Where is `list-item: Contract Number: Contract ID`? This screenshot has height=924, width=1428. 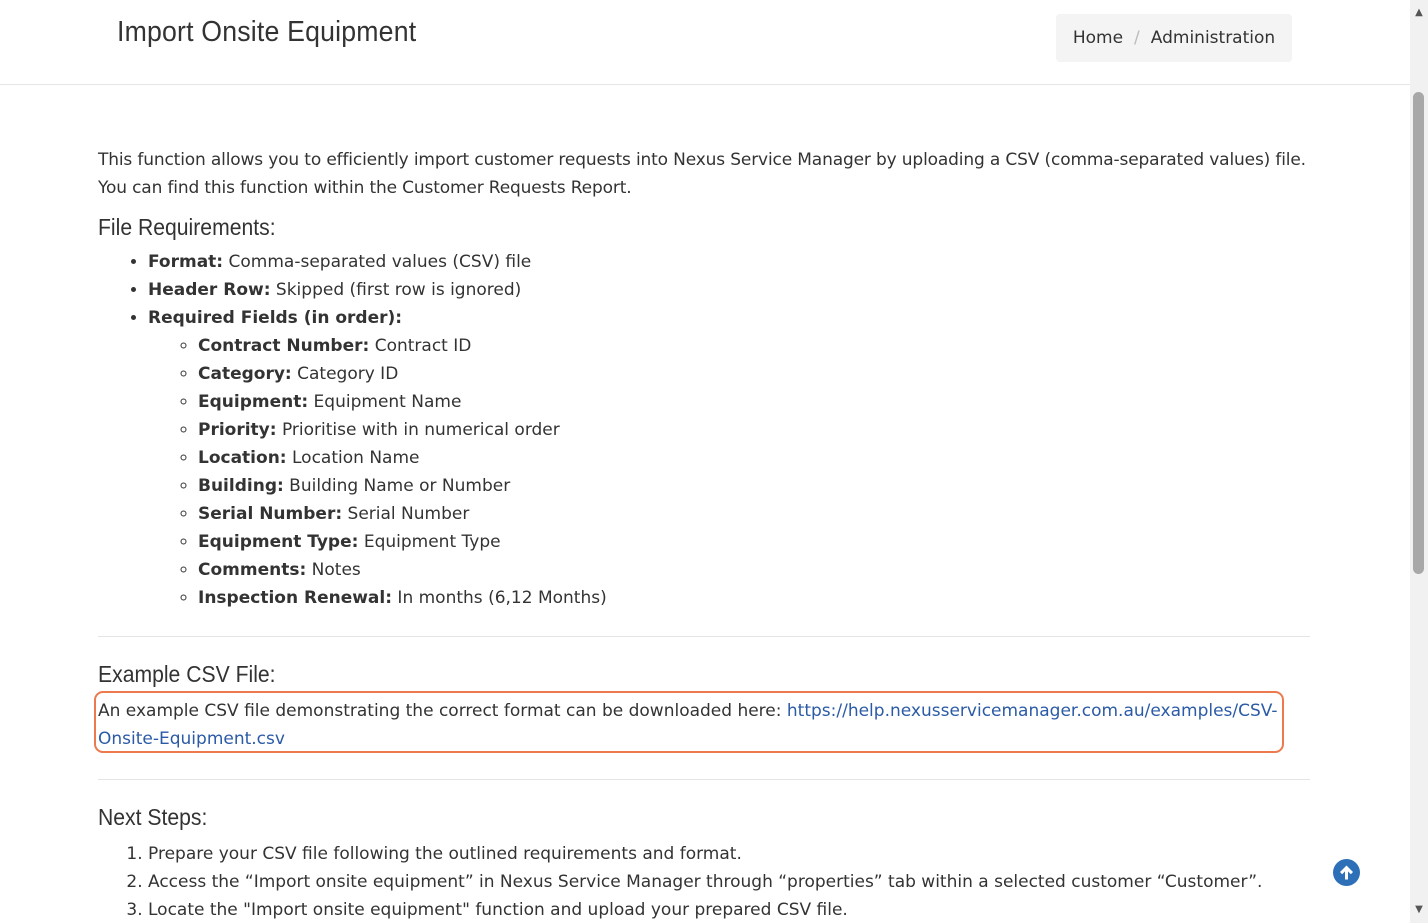 list-item: Contract Number: Contract ID is located at coordinates (754, 346).